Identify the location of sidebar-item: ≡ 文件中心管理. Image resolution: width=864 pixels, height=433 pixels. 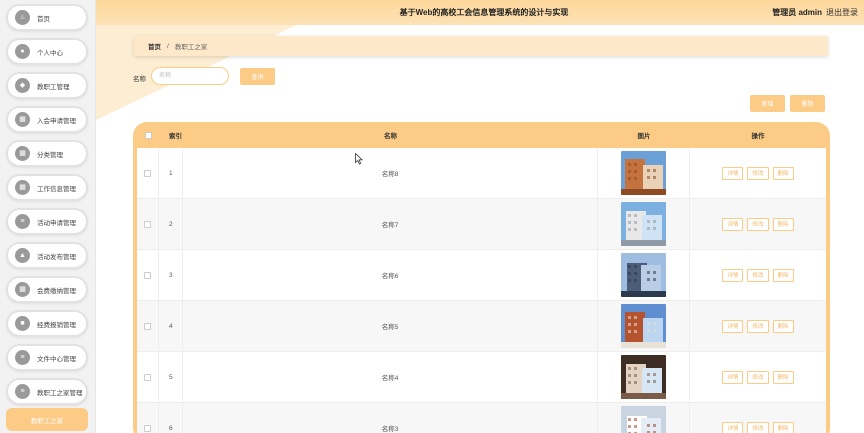
(47, 357).